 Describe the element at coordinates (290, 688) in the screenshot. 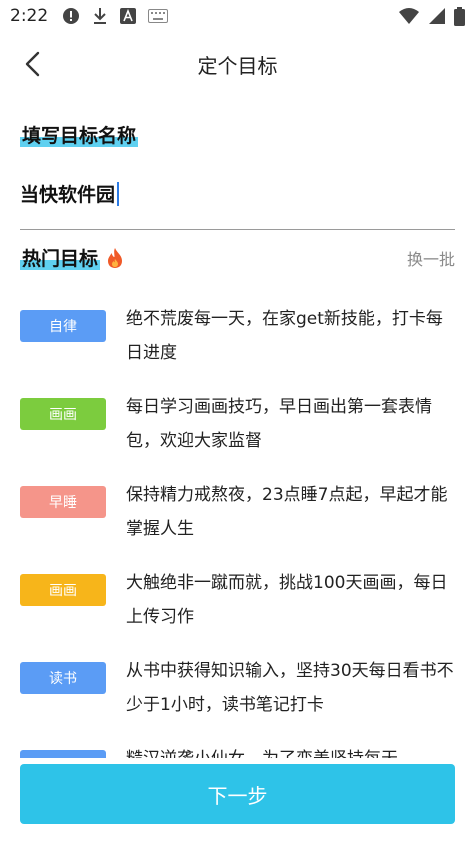

I see `goal-description: 从书中获得知识输入，坚持30天每日看书不少于1小时，读书笔记打卡` at that location.